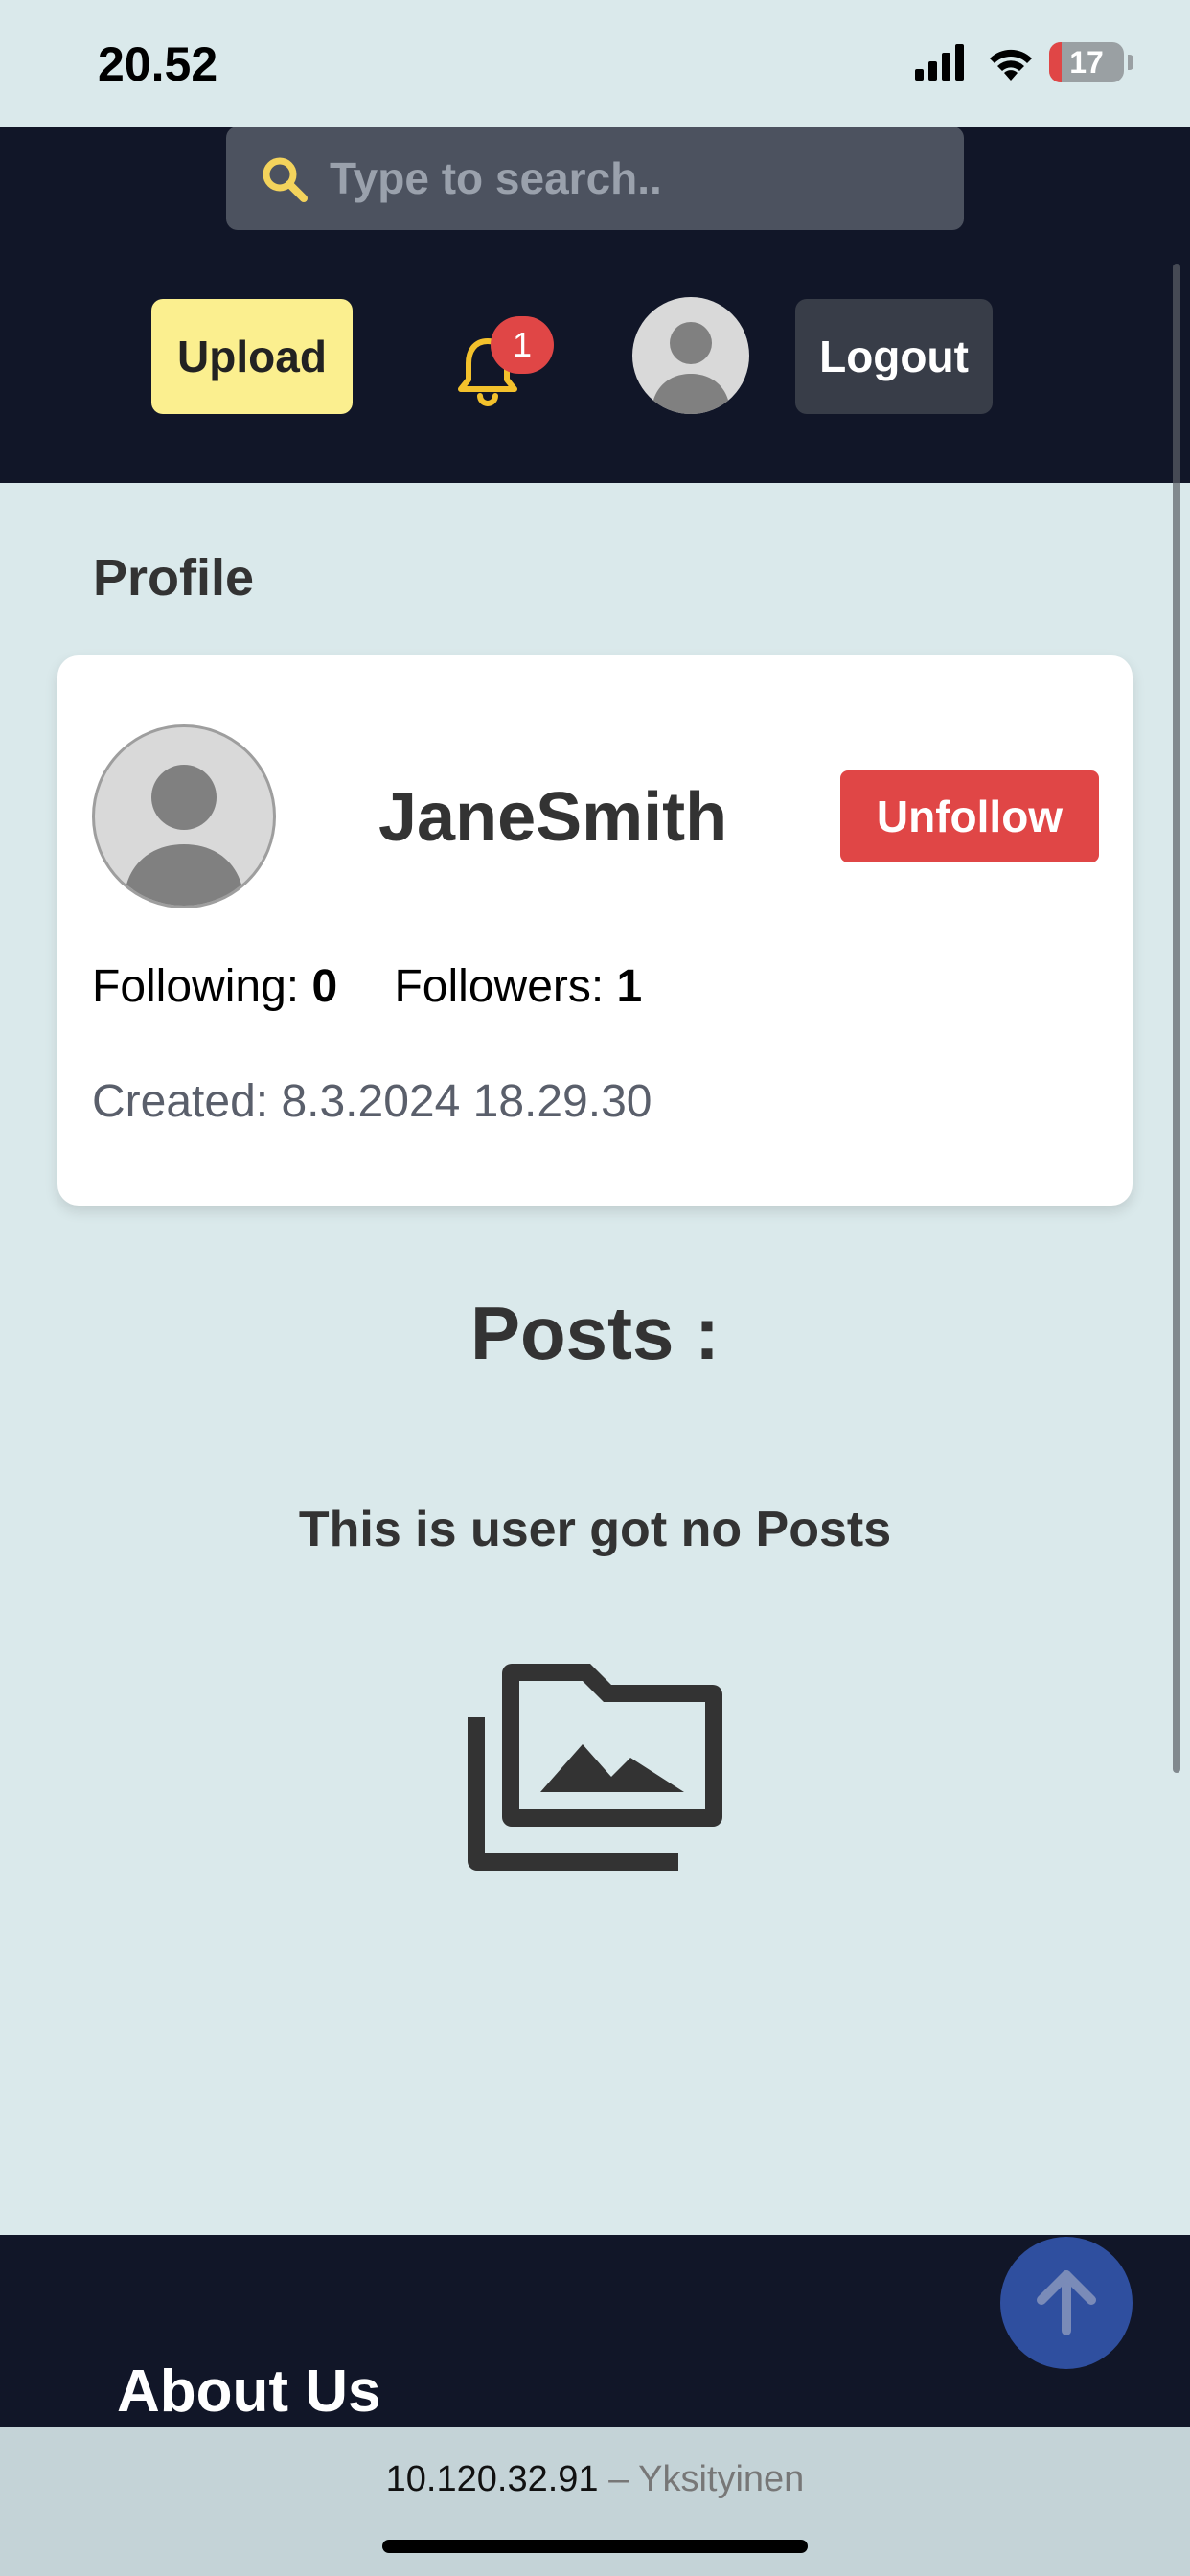 The height and width of the screenshot is (2576, 1190). What do you see at coordinates (286, 179) in the screenshot?
I see `search-icon` at bounding box center [286, 179].